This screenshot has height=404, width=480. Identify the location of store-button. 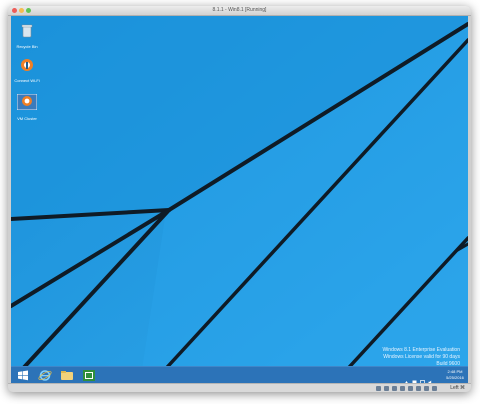
(89, 375).